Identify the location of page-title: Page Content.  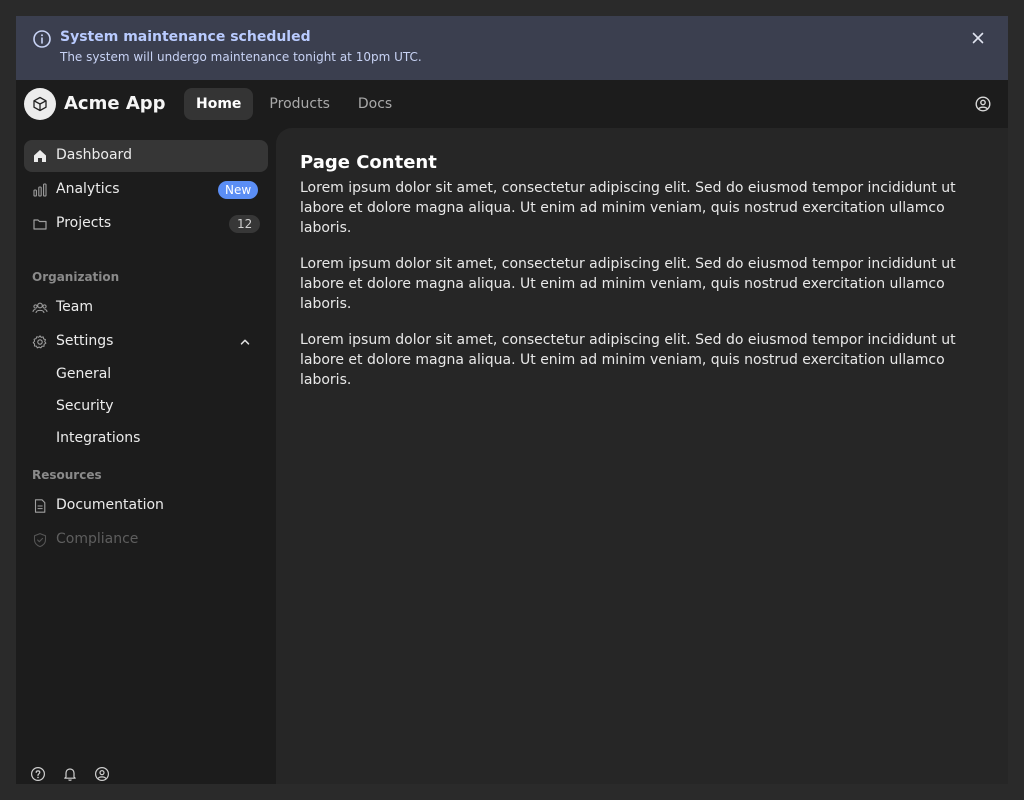
(368, 162).